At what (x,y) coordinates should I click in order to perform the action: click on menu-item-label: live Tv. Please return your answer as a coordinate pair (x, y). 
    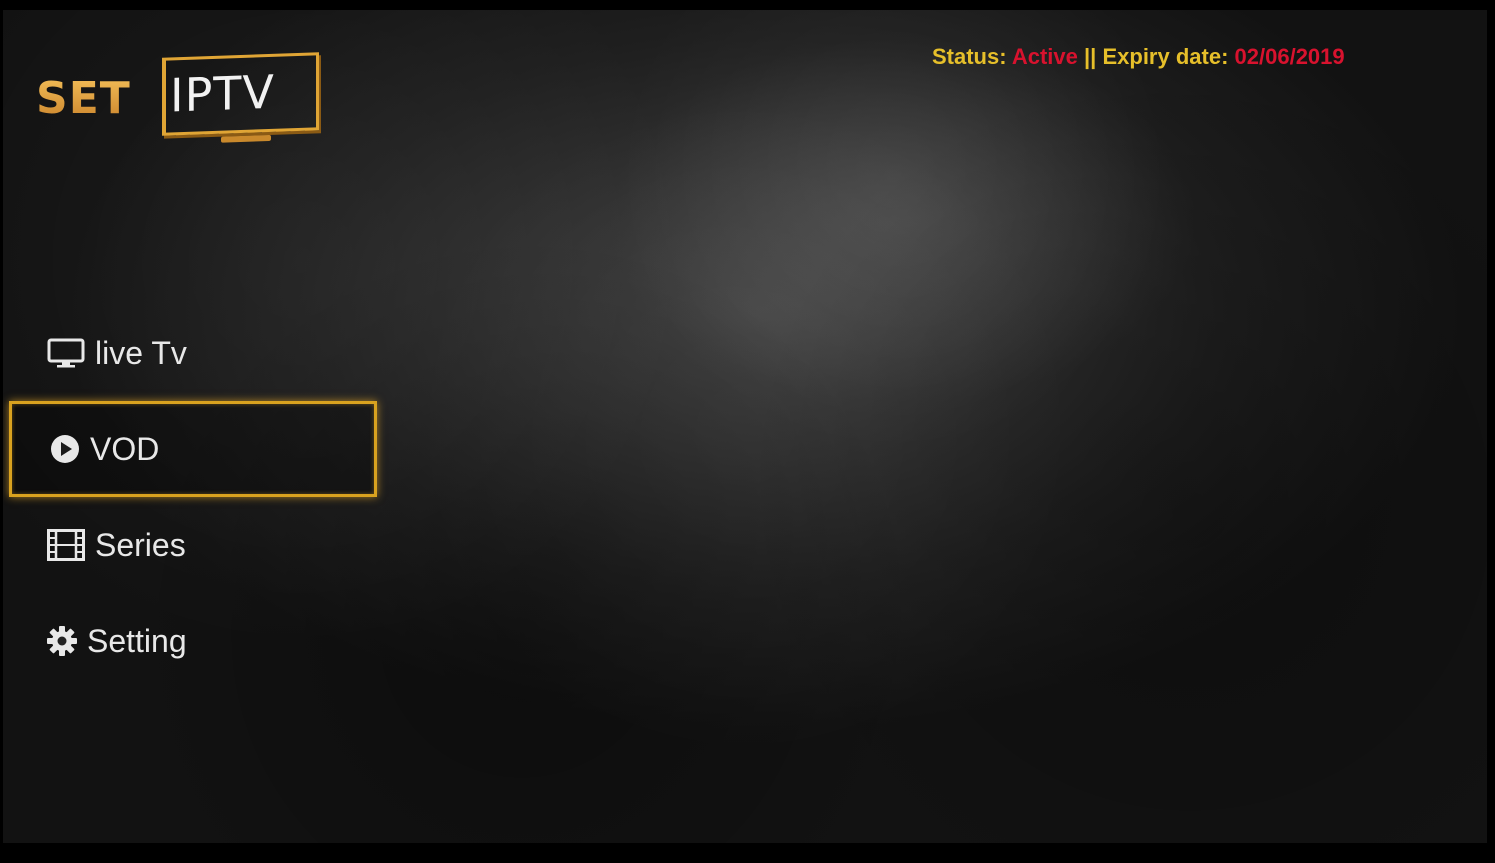
    Looking at the image, I should click on (141, 352).